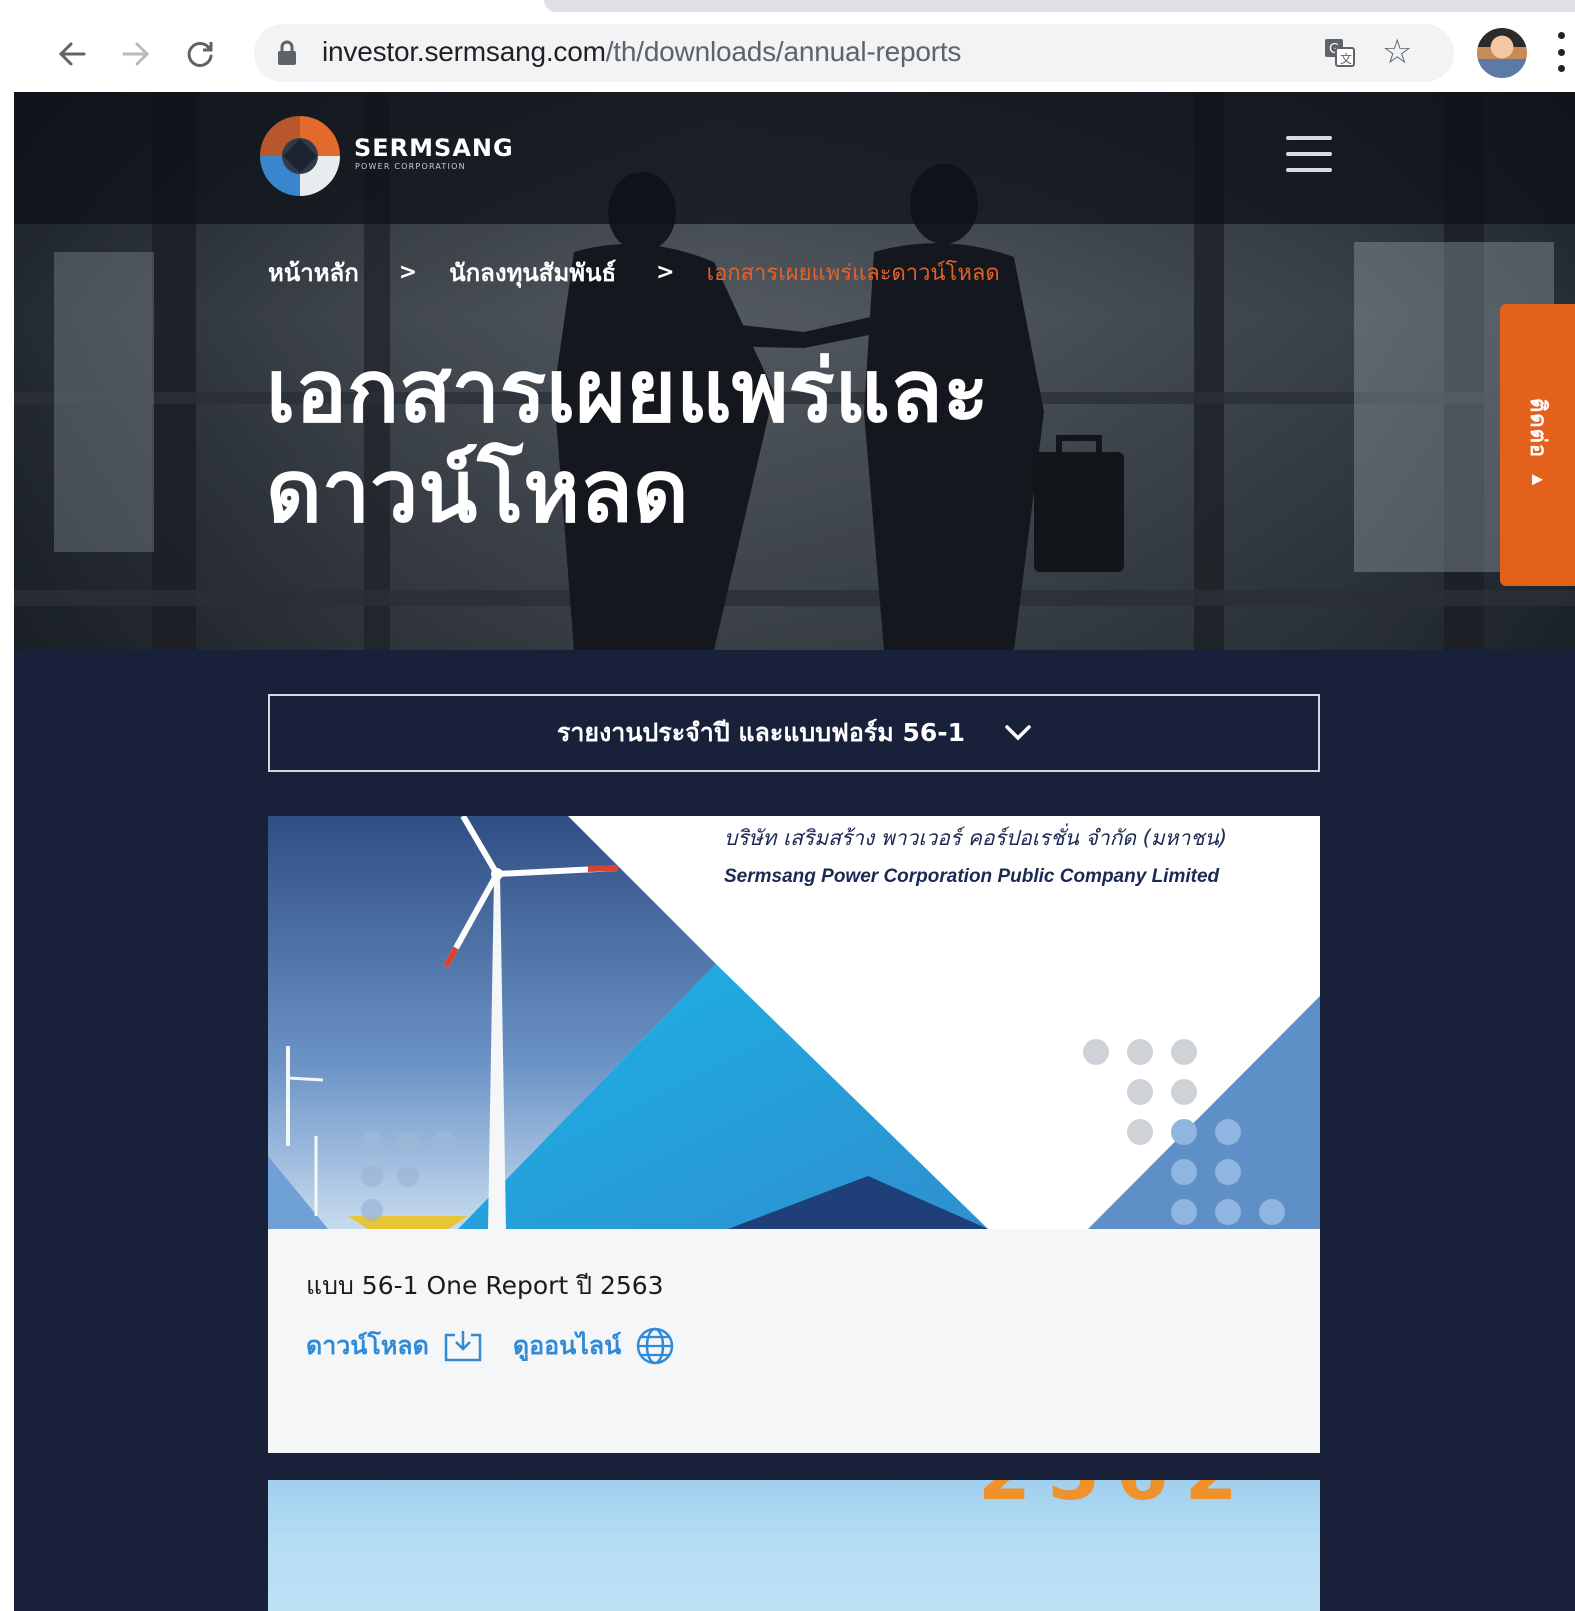 This screenshot has height=1611, width=1575. Describe the element at coordinates (1397, 52) in the screenshot. I see `star-icon: ☆` at that location.